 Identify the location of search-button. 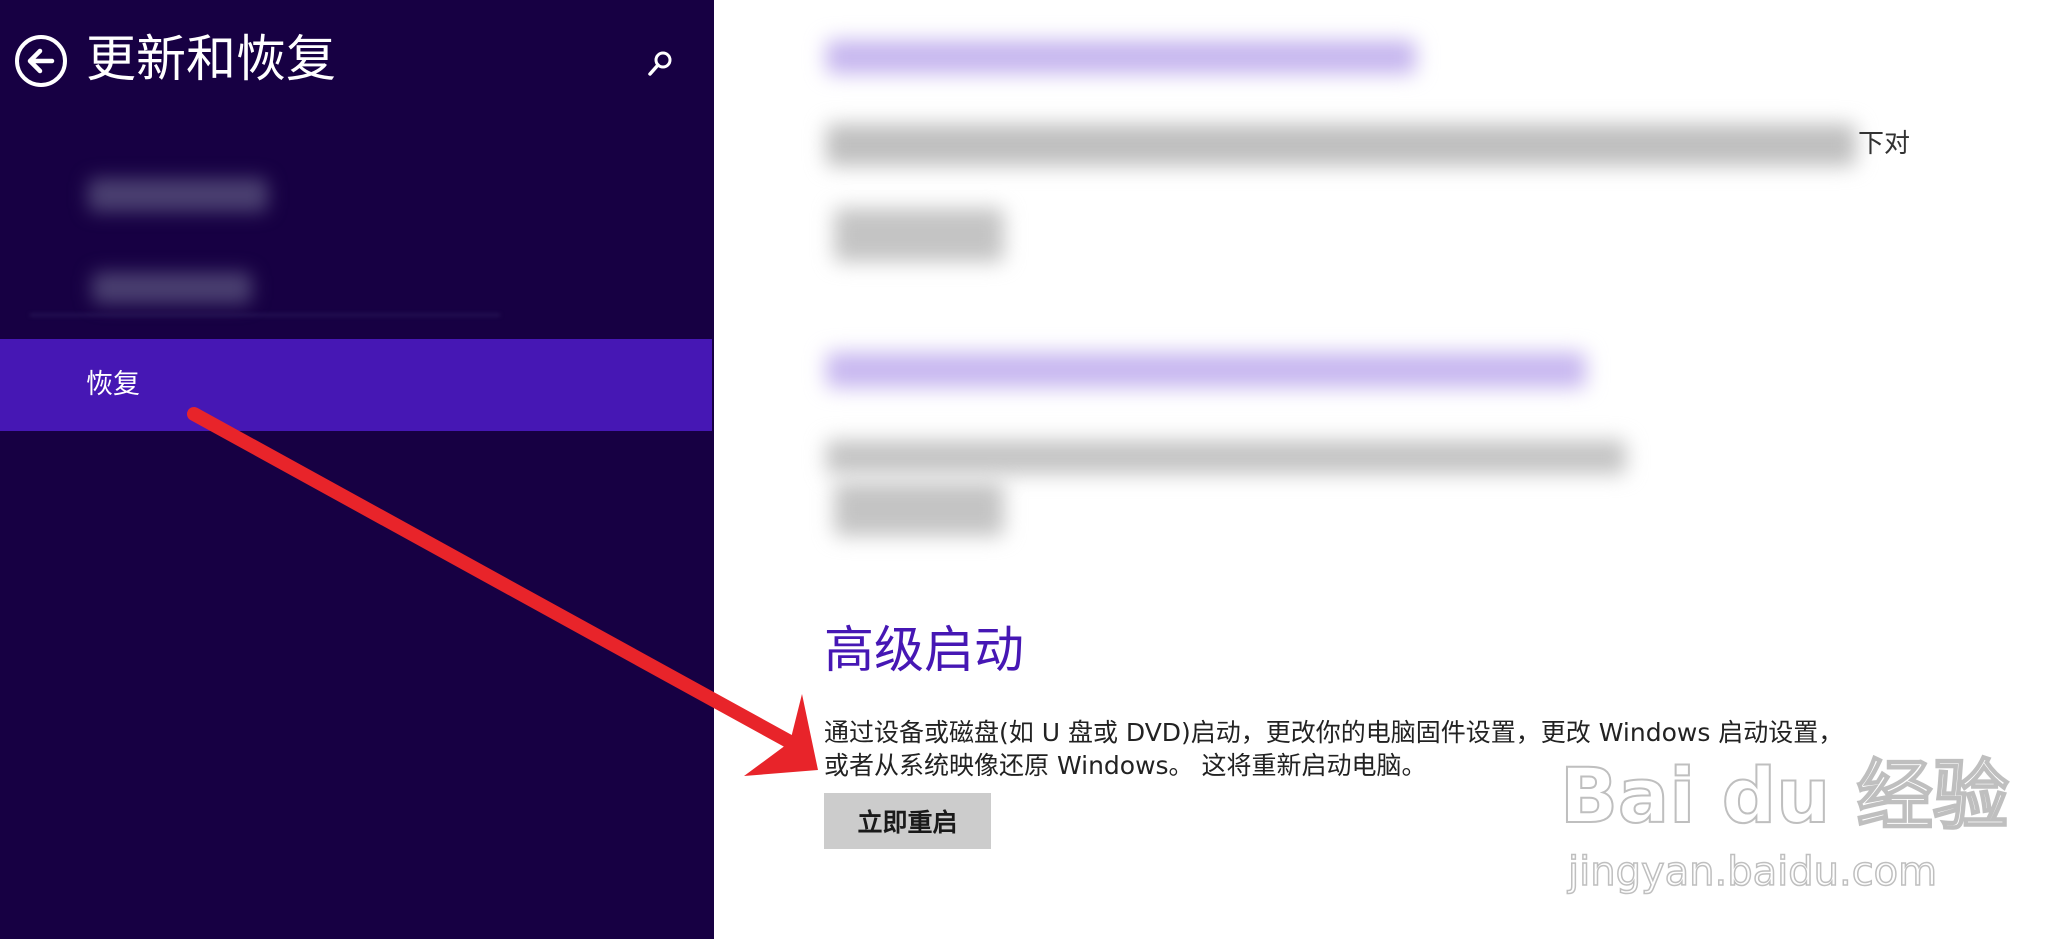
(660, 64).